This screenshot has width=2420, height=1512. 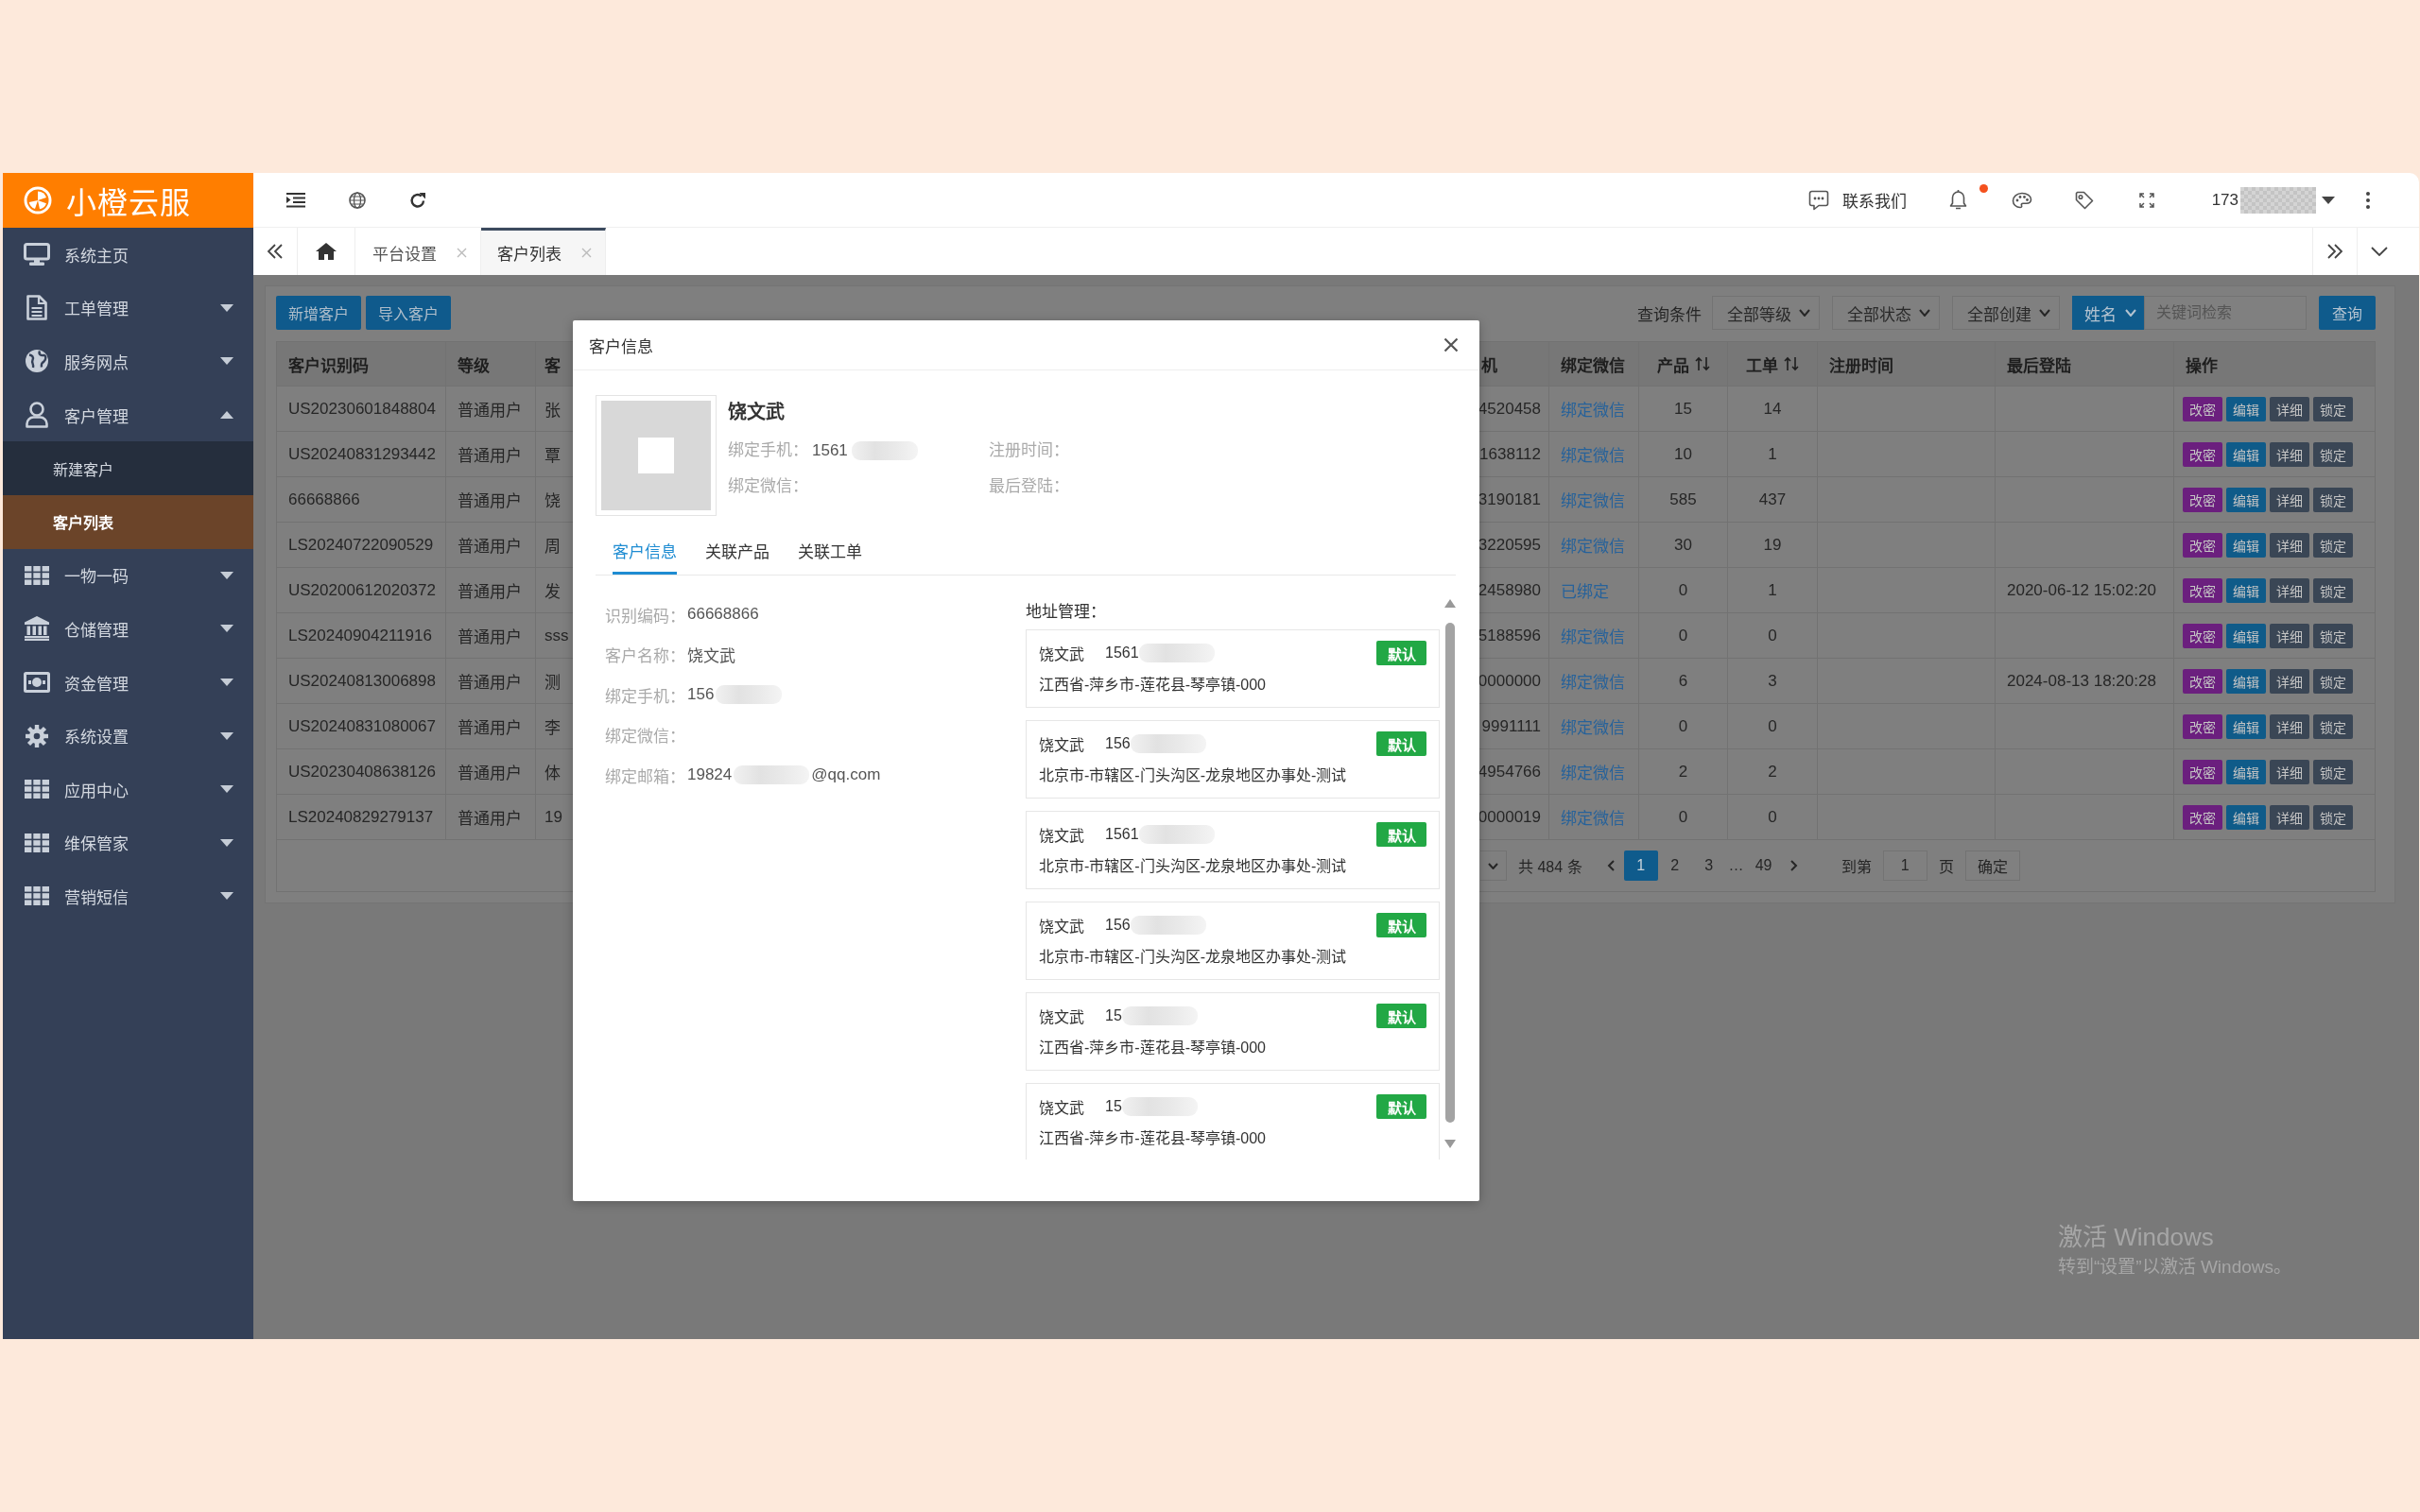 I want to click on scroll-up-icon, so click(x=1450, y=603).